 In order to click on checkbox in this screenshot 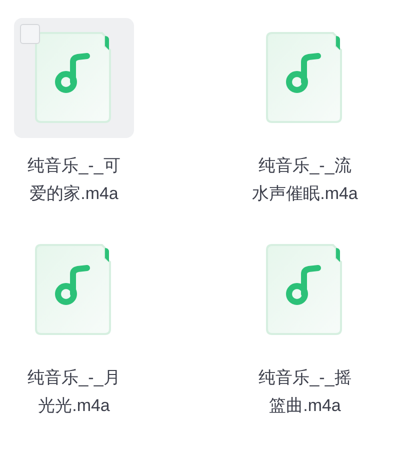, I will do `click(30, 34)`.